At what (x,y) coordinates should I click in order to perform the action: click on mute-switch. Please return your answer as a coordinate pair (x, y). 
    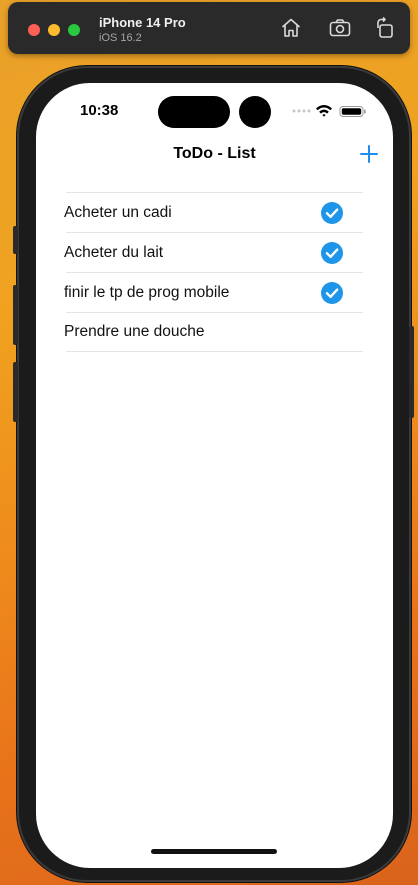
    Looking at the image, I should click on (15, 240).